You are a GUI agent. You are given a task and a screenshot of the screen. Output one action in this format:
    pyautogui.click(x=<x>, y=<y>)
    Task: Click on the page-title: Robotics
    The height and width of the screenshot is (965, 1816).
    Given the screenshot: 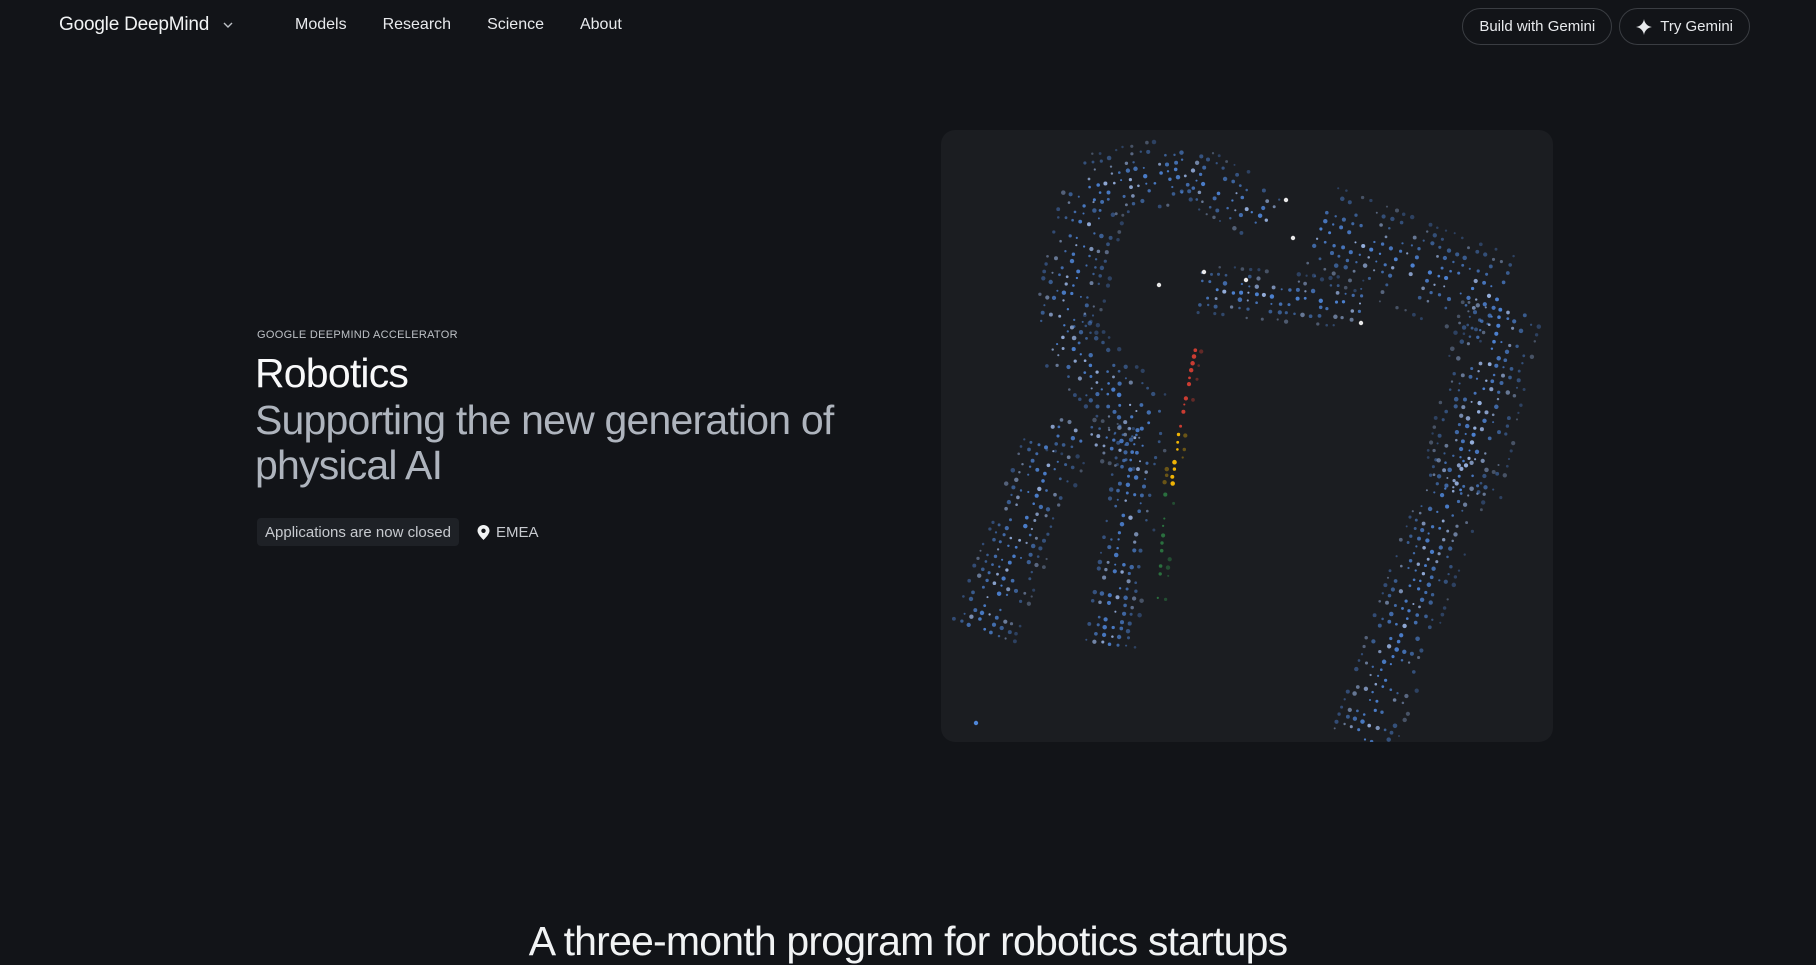 What is the action you would take?
    pyautogui.click(x=332, y=373)
    